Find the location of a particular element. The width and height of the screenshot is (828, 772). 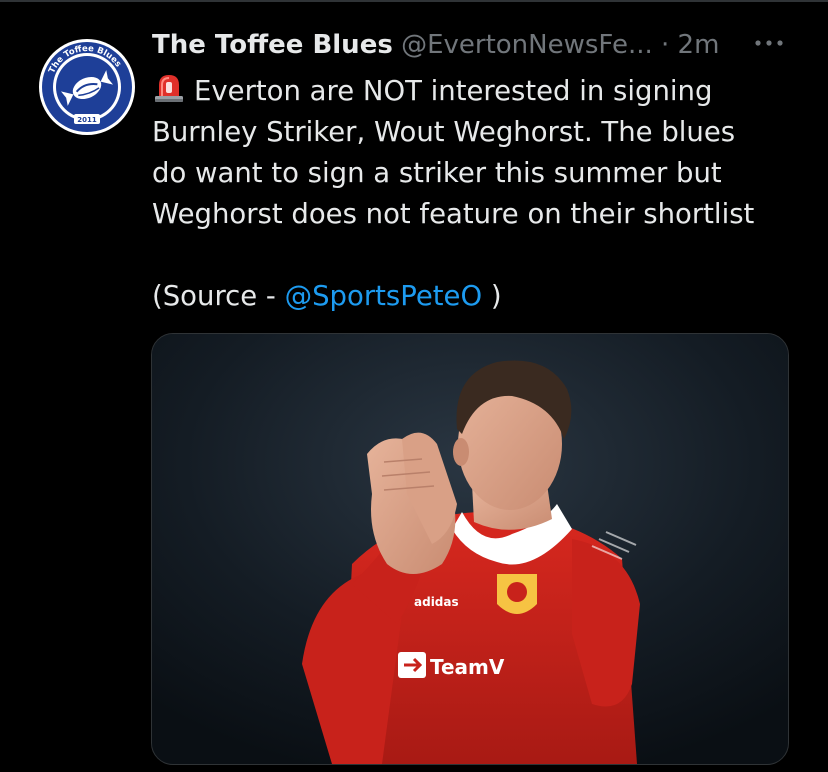

more-options-icon is located at coordinates (769, 43).